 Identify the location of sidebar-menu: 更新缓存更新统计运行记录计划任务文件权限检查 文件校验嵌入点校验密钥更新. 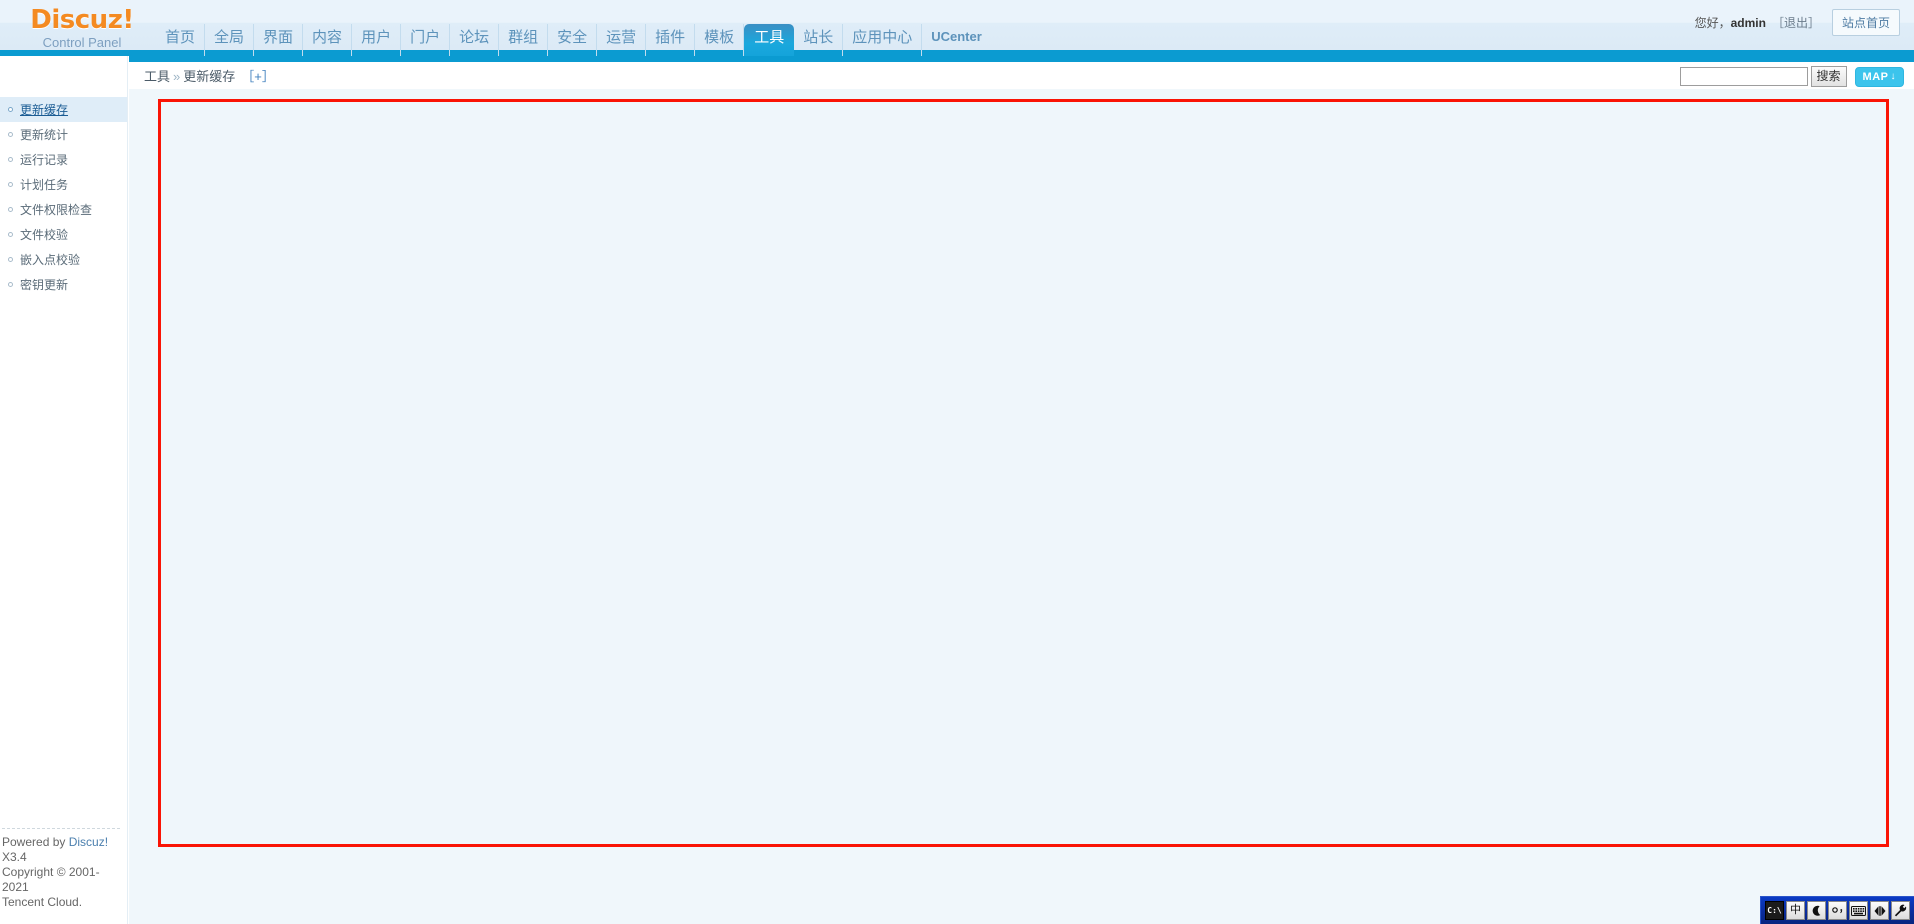
(63, 176).